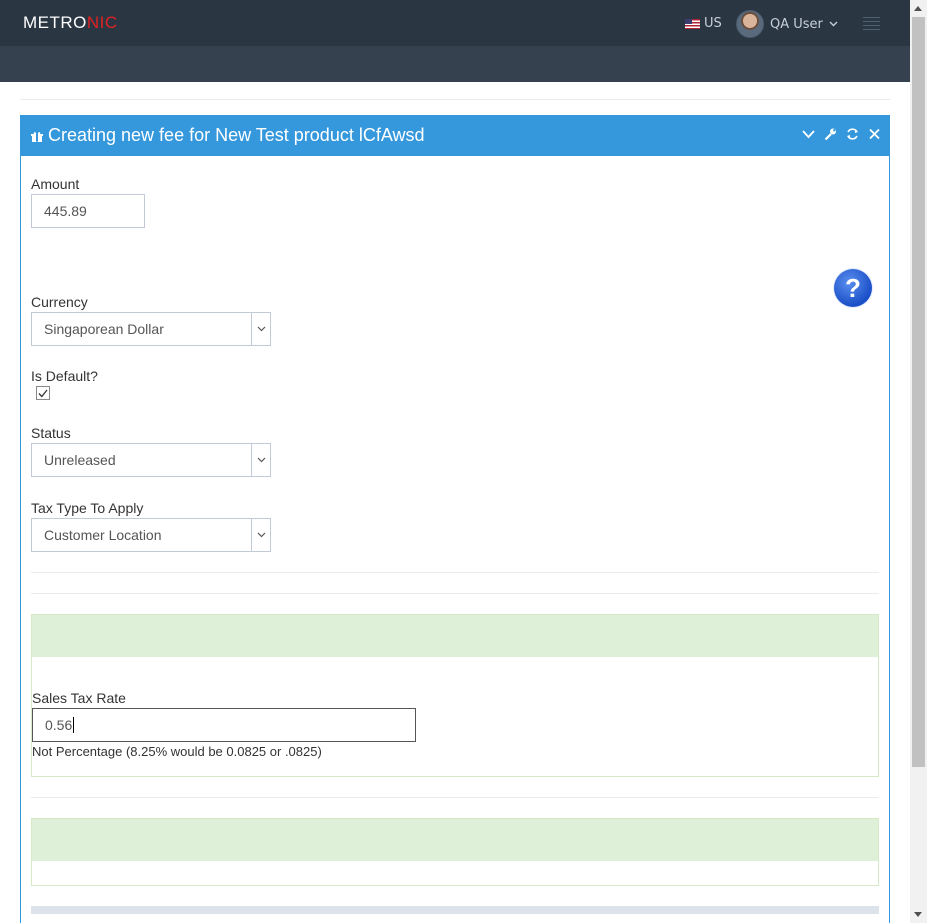  What do you see at coordinates (455, 910) in the screenshot?
I see `form-footer-bar` at bounding box center [455, 910].